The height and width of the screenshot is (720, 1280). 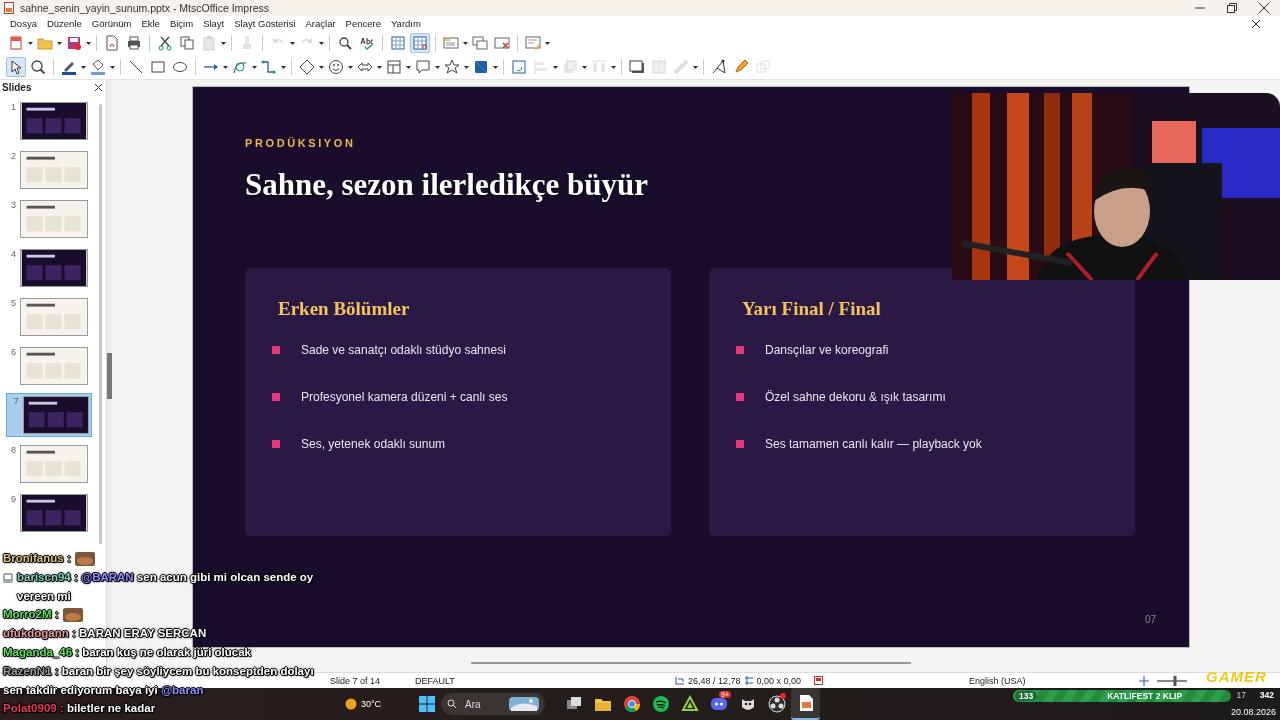 What do you see at coordinates (689, 704) in the screenshot?
I see `triangle-app-icon` at bounding box center [689, 704].